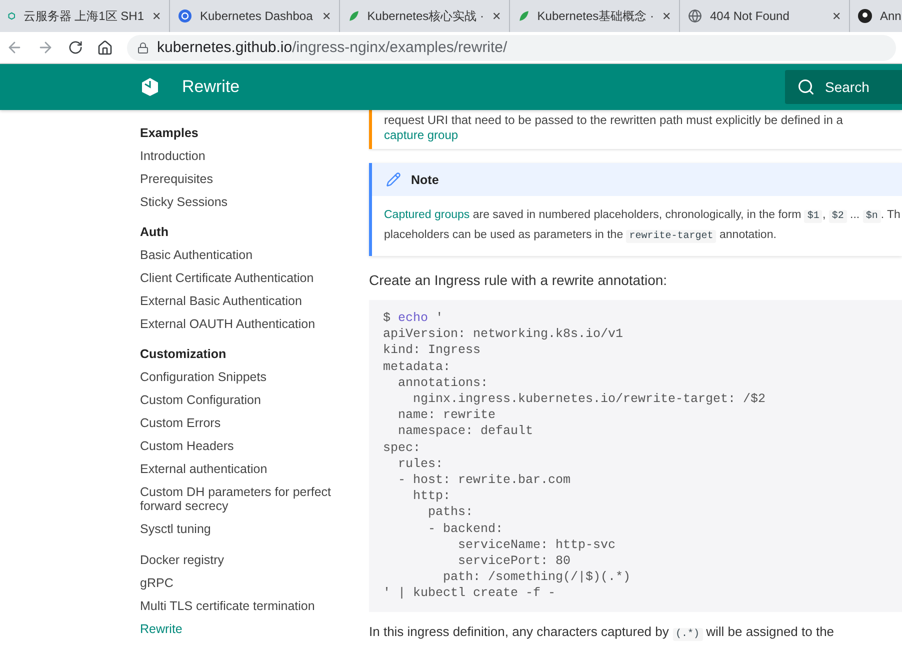  What do you see at coordinates (447, 415) in the screenshot?
I see `code-line: name: rewrite` at bounding box center [447, 415].